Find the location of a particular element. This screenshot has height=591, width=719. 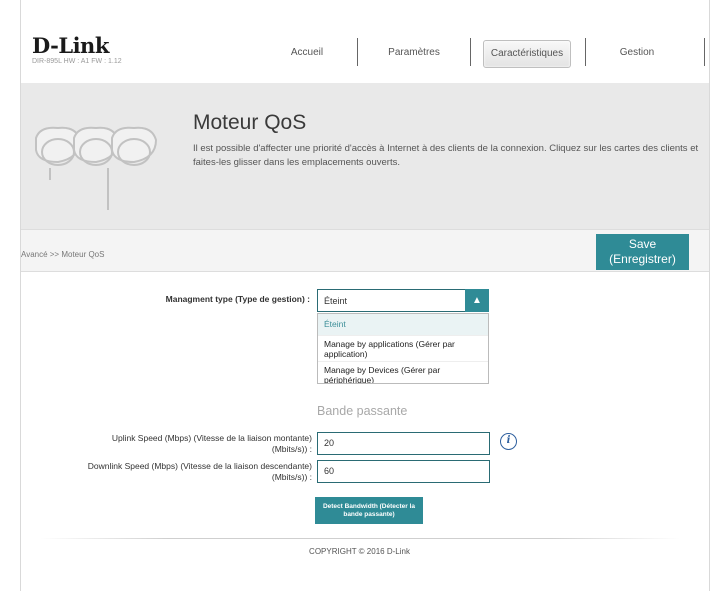

option-eteint: Éteint is located at coordinates (403, 325).